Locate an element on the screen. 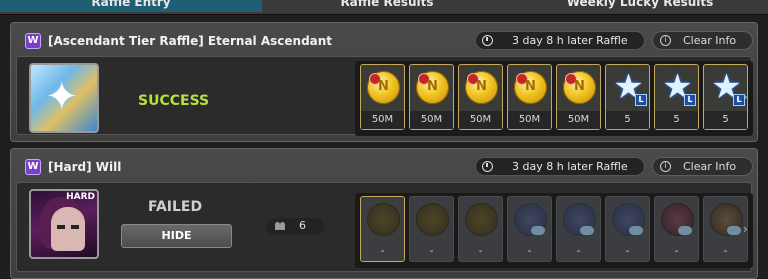 Image resolution: width=768 pixels, height=279 pixels. crystal-star-icon: ✦ is located at coordinates (62, 97).